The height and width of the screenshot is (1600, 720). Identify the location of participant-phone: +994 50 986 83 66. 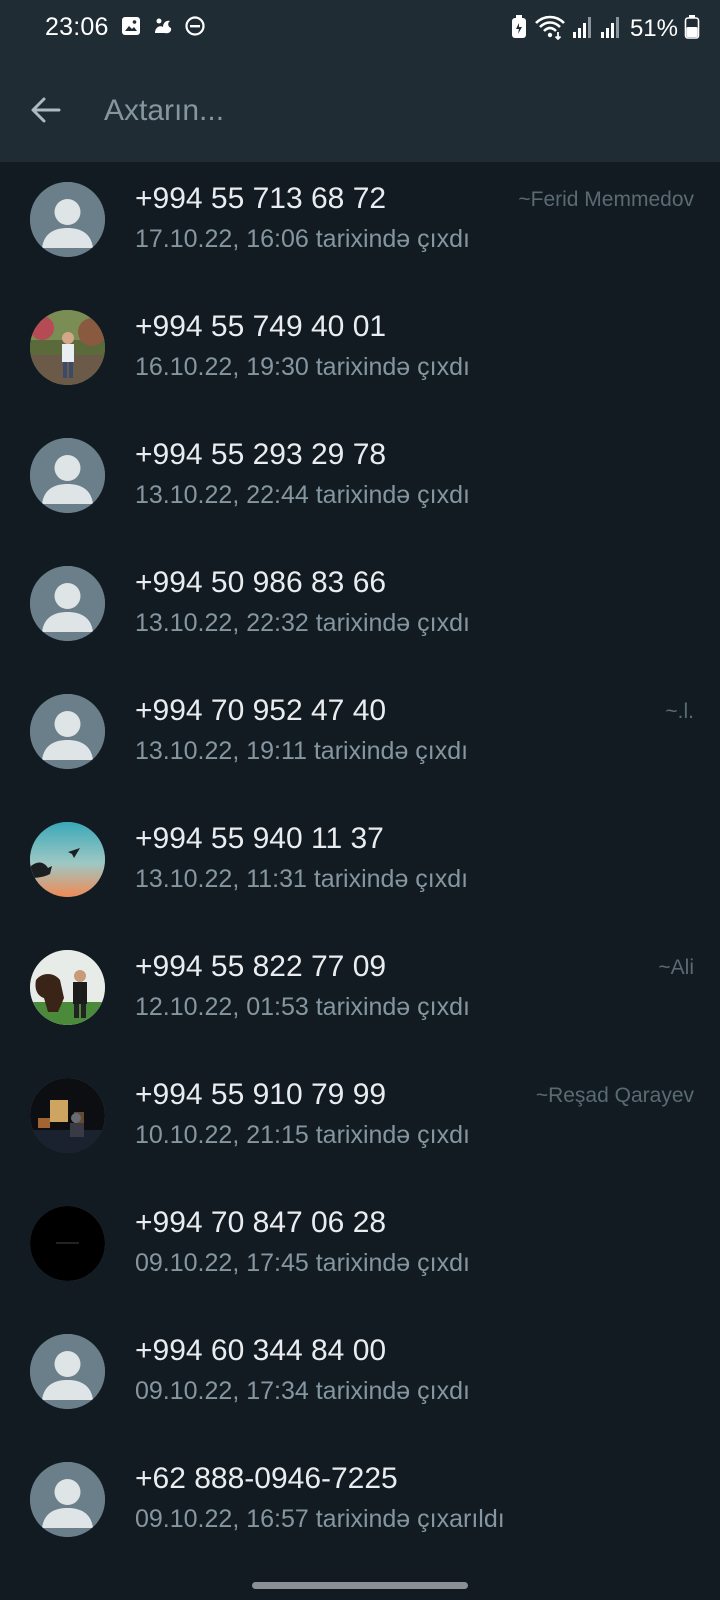
(261, 582).